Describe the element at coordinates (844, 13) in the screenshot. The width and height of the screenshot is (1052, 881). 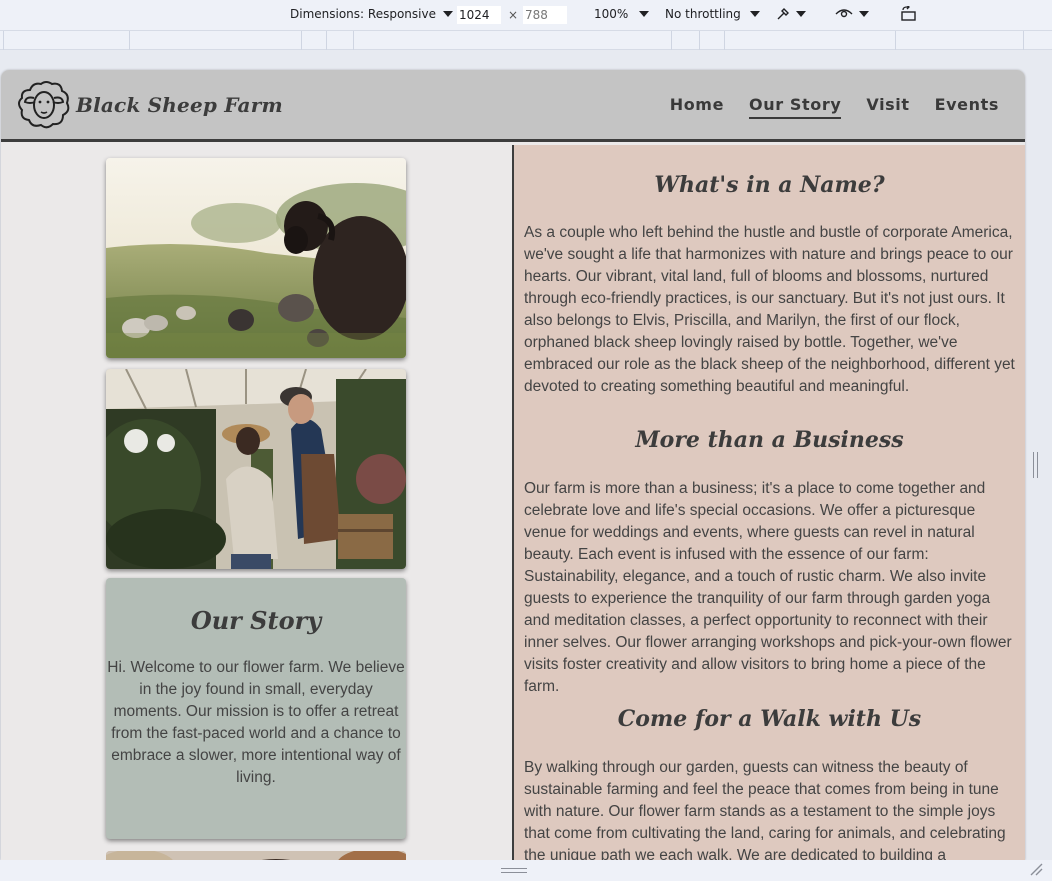
I see `eye-icon` at that location.